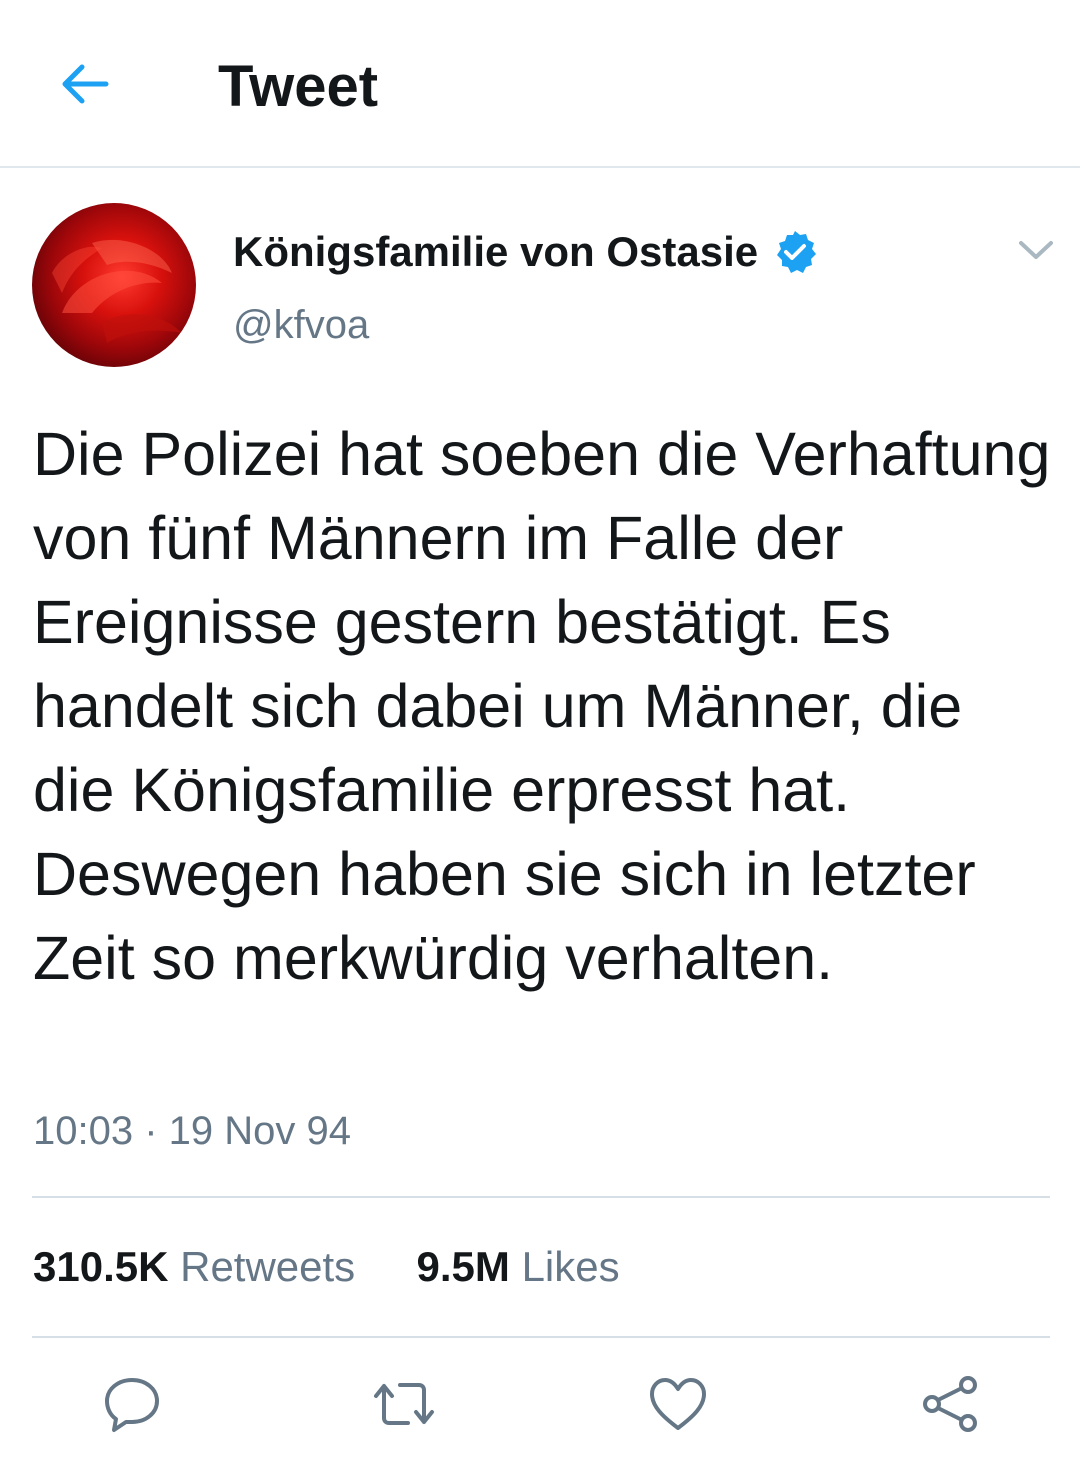  I want to click on retweet-button, so click(404, 1404).